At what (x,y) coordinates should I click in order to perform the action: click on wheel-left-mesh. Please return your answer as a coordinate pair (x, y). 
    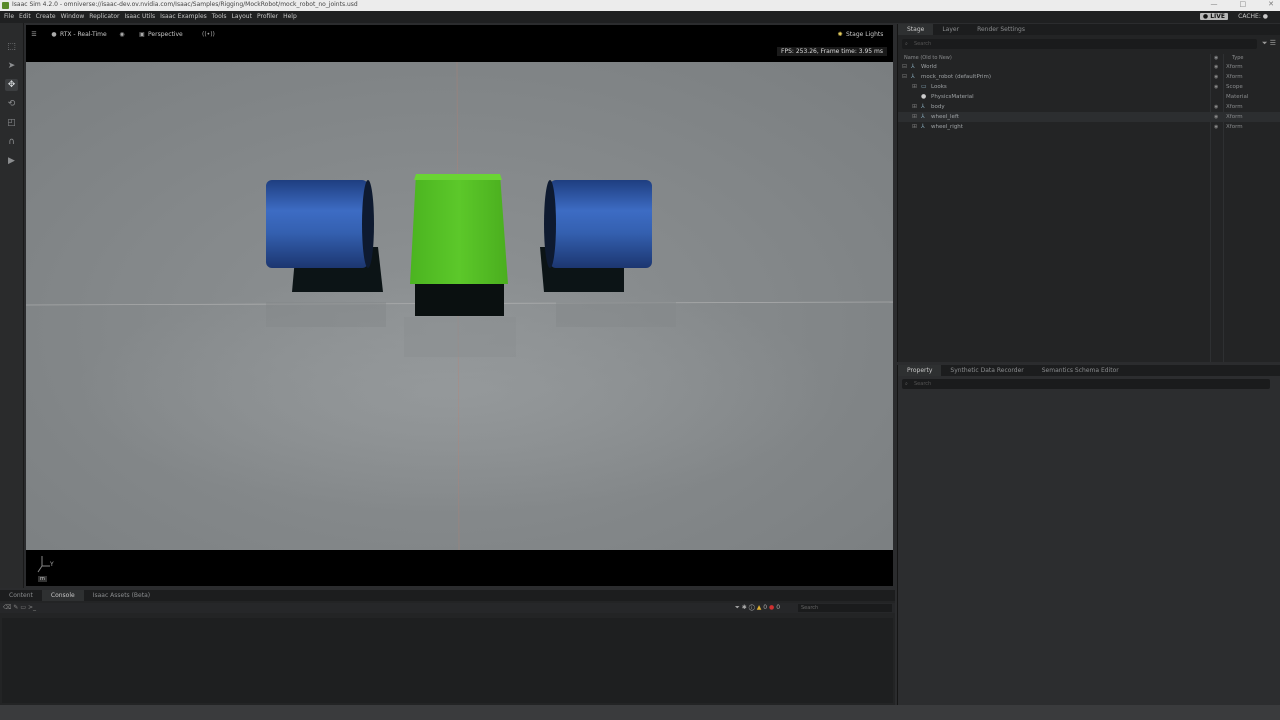
    Looking at the image, I should click on (320, 224).